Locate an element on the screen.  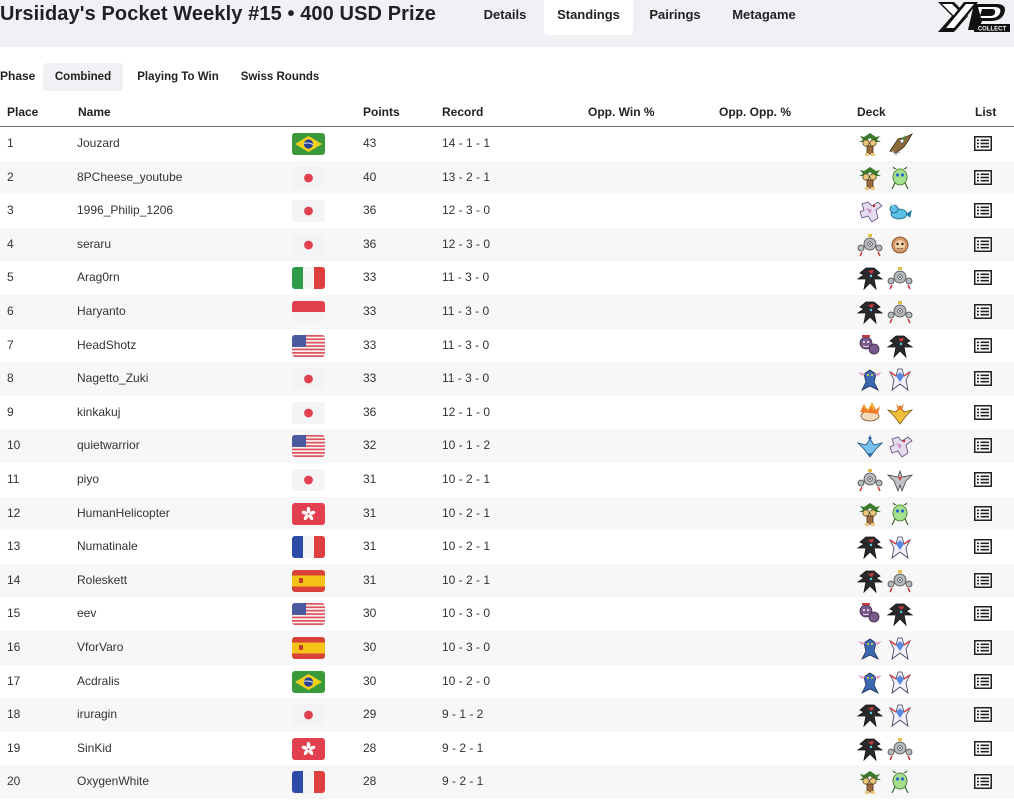
record-cell: 12 - 1 - 0 is located at coordinates (466, 411).